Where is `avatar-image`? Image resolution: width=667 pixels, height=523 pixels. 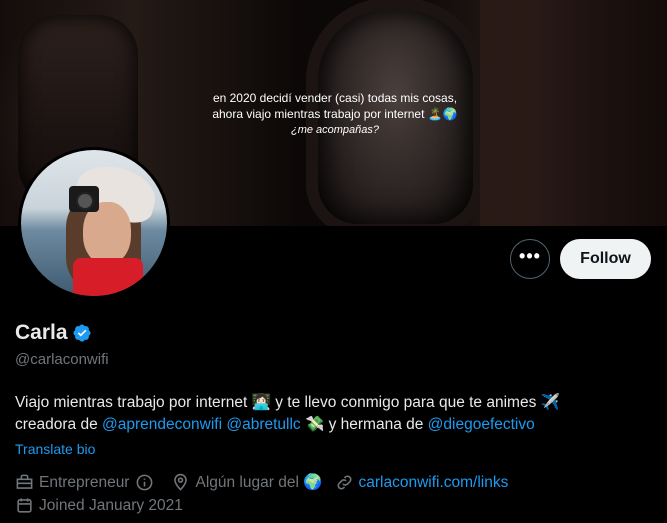
avatar-image is located at coordinates (94, 223).